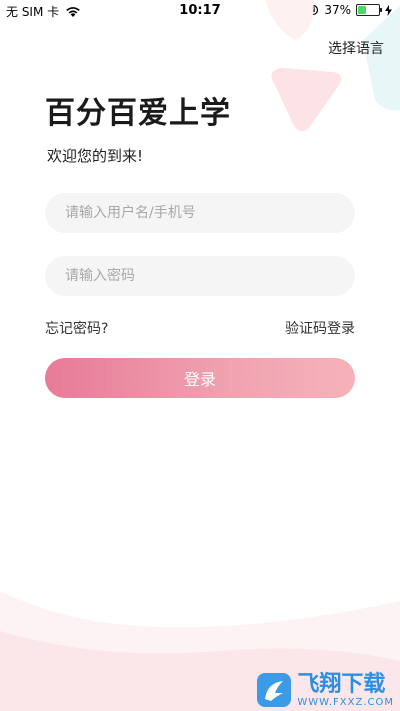 The image size is (400, 711). What do you see at coordinates (362, 10) in the screenshot?
I see `battery-fill` at bounding box center [362, 10].